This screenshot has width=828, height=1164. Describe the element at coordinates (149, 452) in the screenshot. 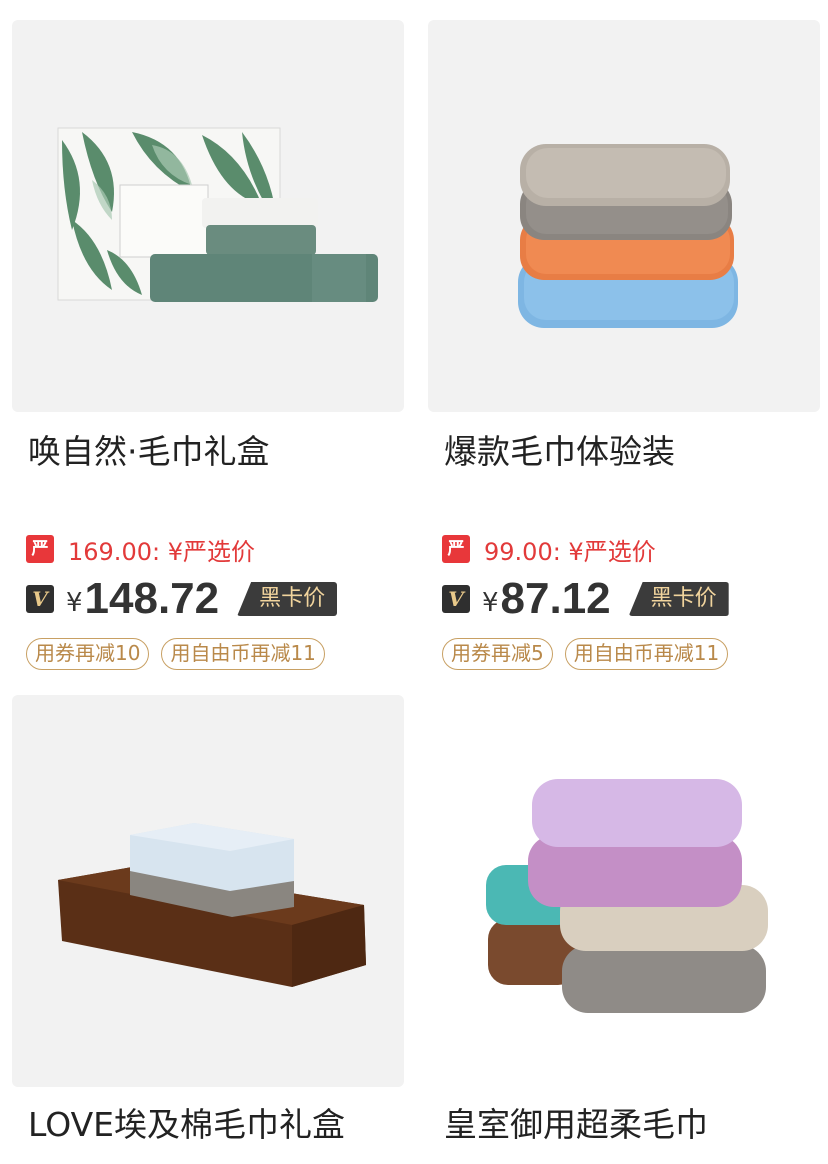

I see `product-title: 唤自然·毛巾礼盒` at that location.